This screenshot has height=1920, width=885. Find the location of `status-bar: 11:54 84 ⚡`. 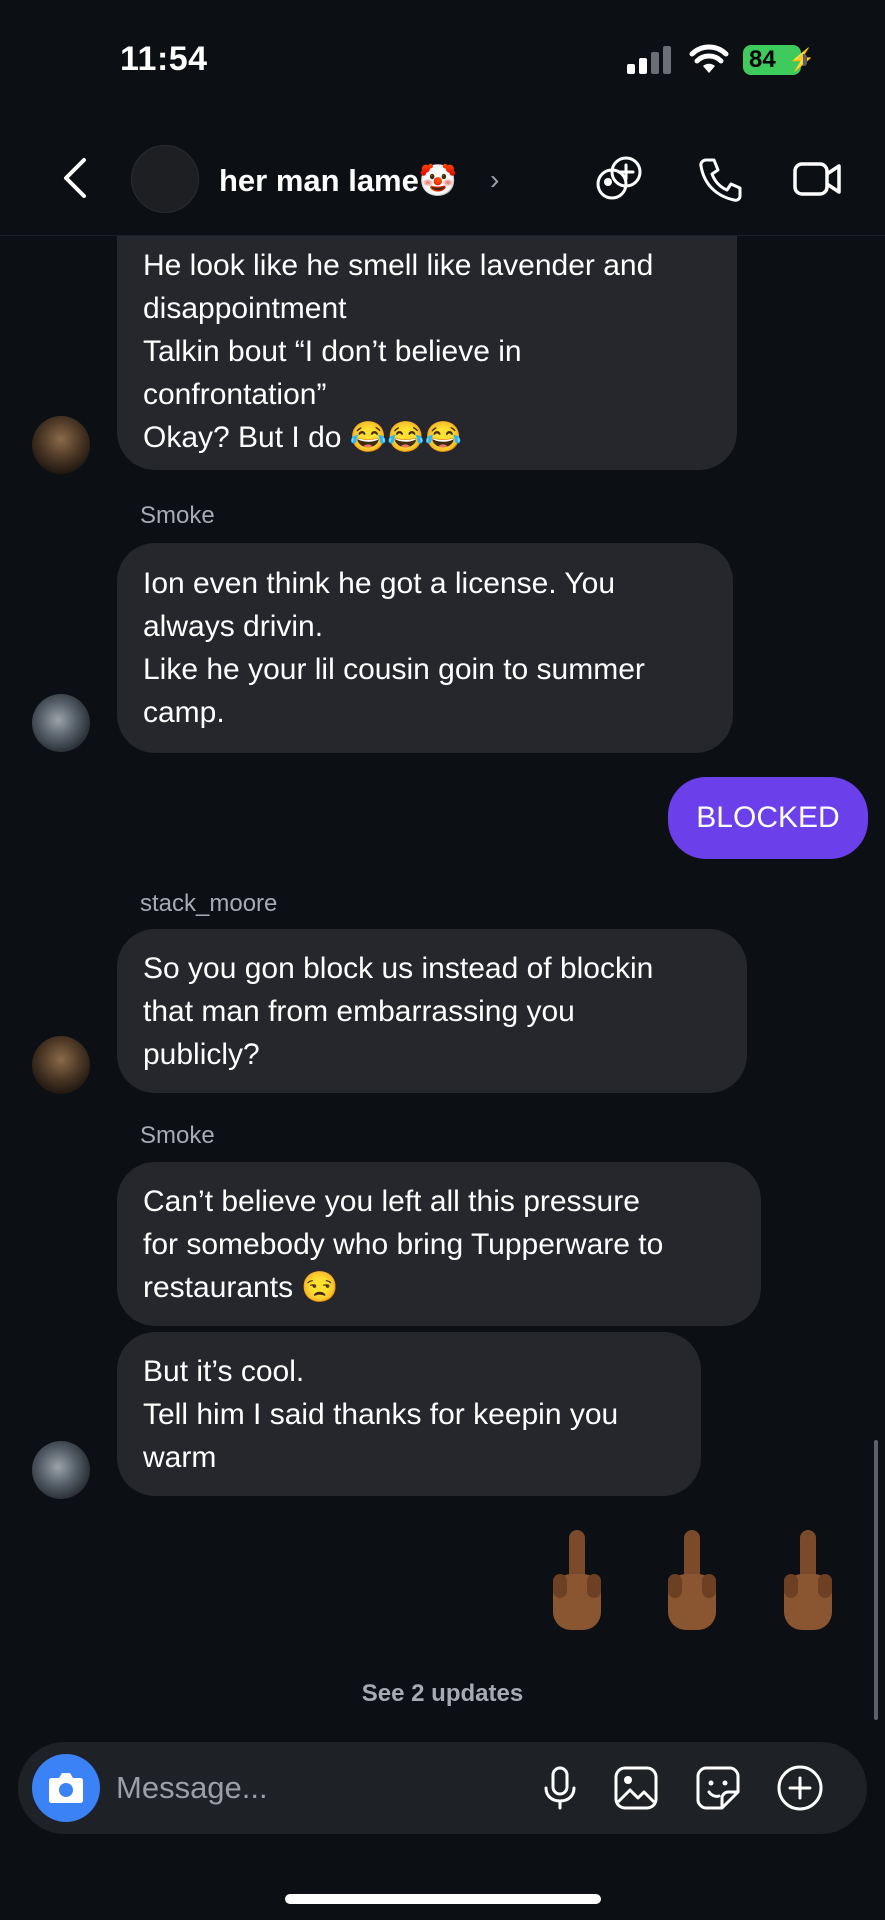

status-bar: 11:54 84 ⚡ is located at coordinates (442, 60).